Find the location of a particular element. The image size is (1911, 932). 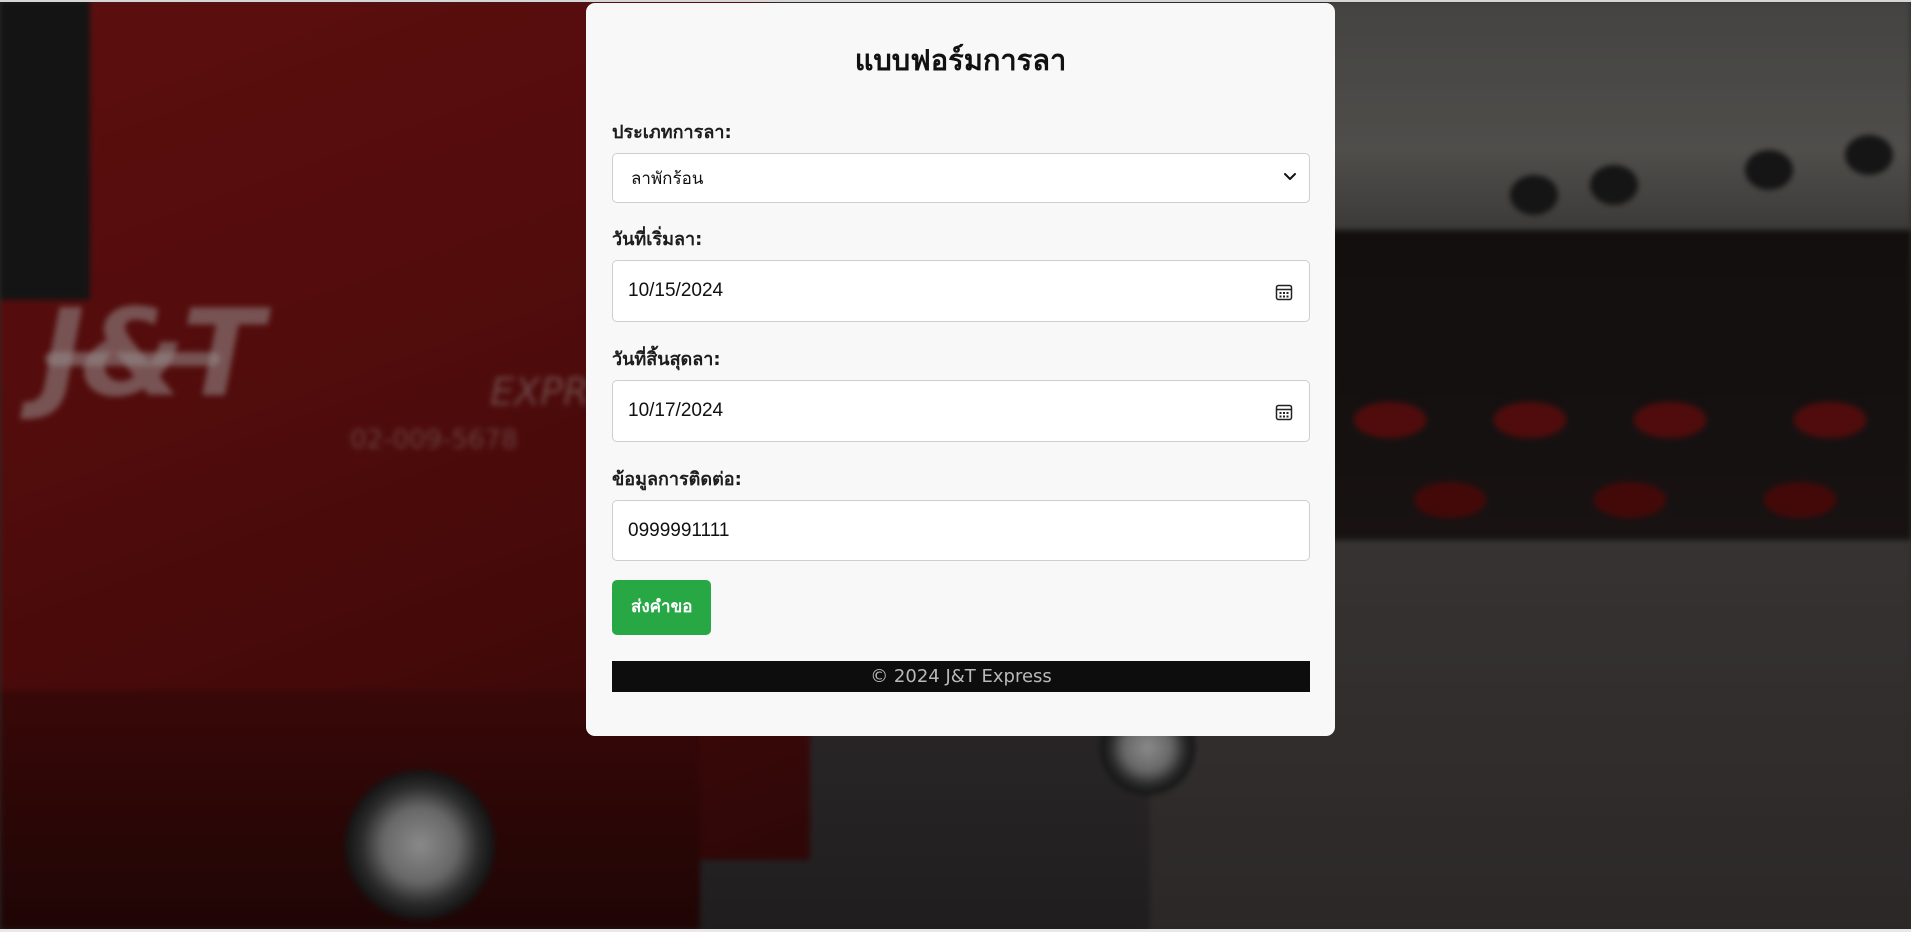

end-date-value: 10/17/2024 is located at coordinates (676, 410).